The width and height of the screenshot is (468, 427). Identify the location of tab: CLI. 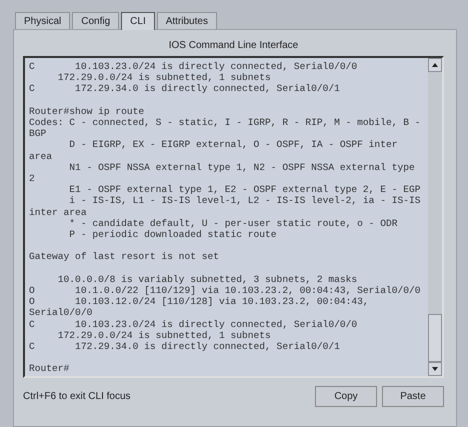
(138, 21).